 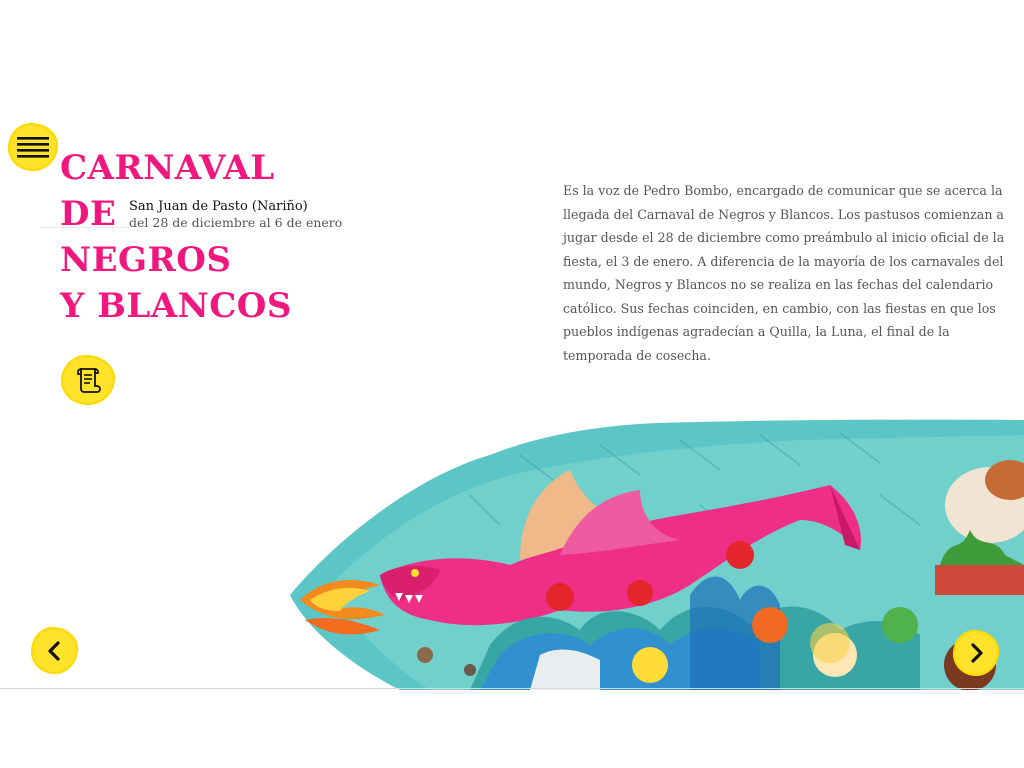 What do you see at coordinates (53, 650) in the screenshot?
I see `chevron-left-icon` at bounding box center [53, 650].